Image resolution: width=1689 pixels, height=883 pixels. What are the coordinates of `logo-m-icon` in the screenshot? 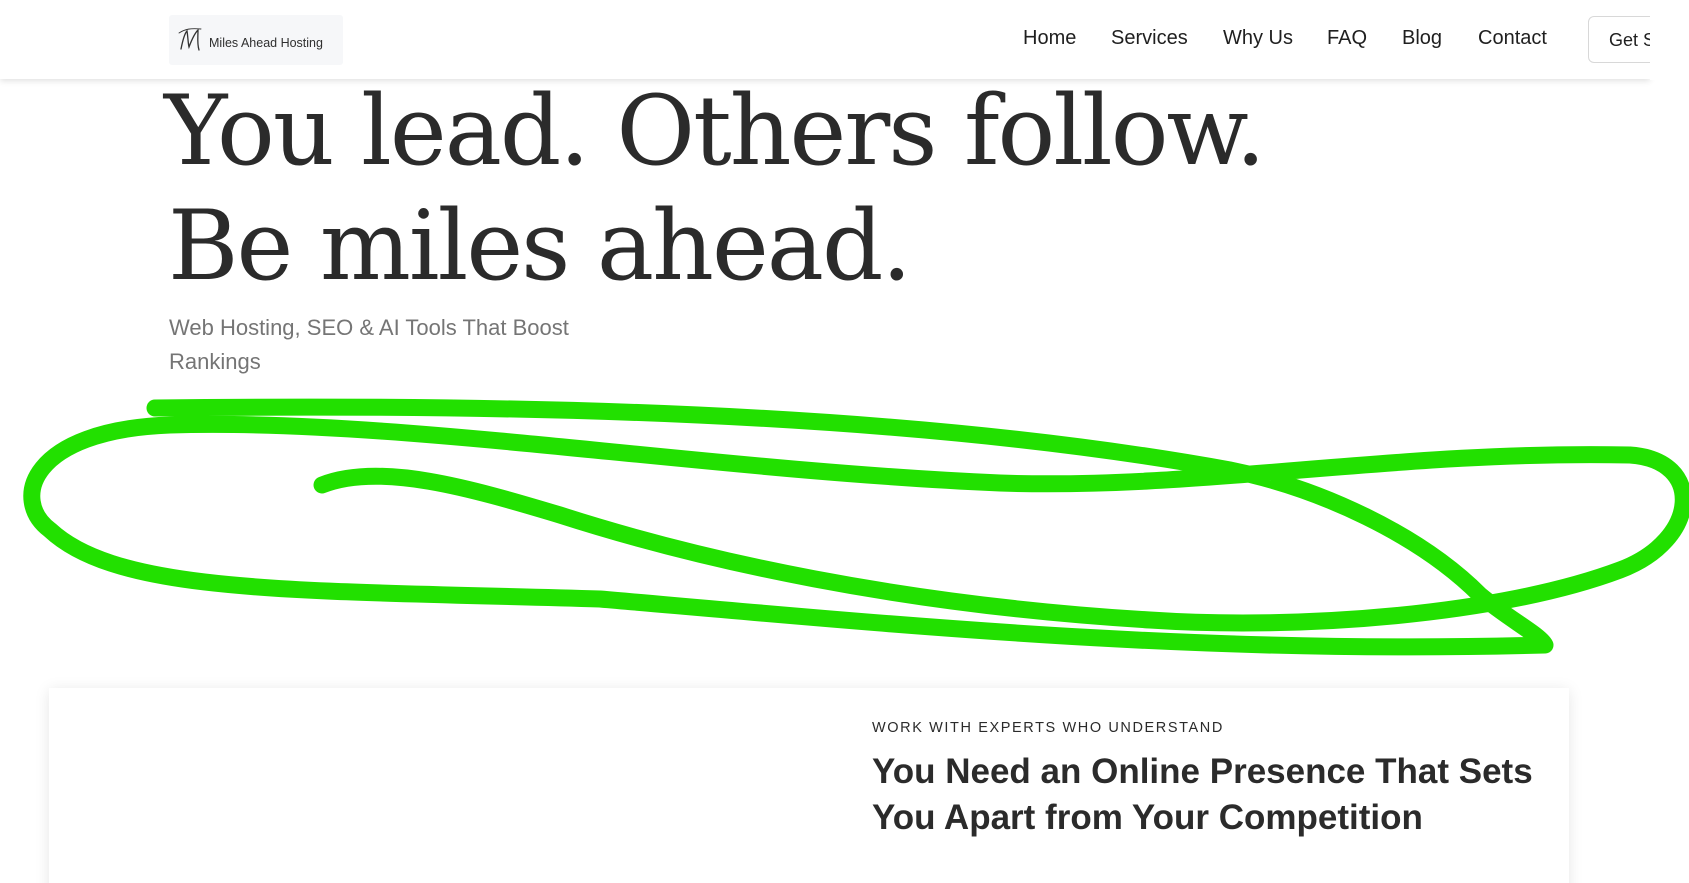 It's located at (190, 39).